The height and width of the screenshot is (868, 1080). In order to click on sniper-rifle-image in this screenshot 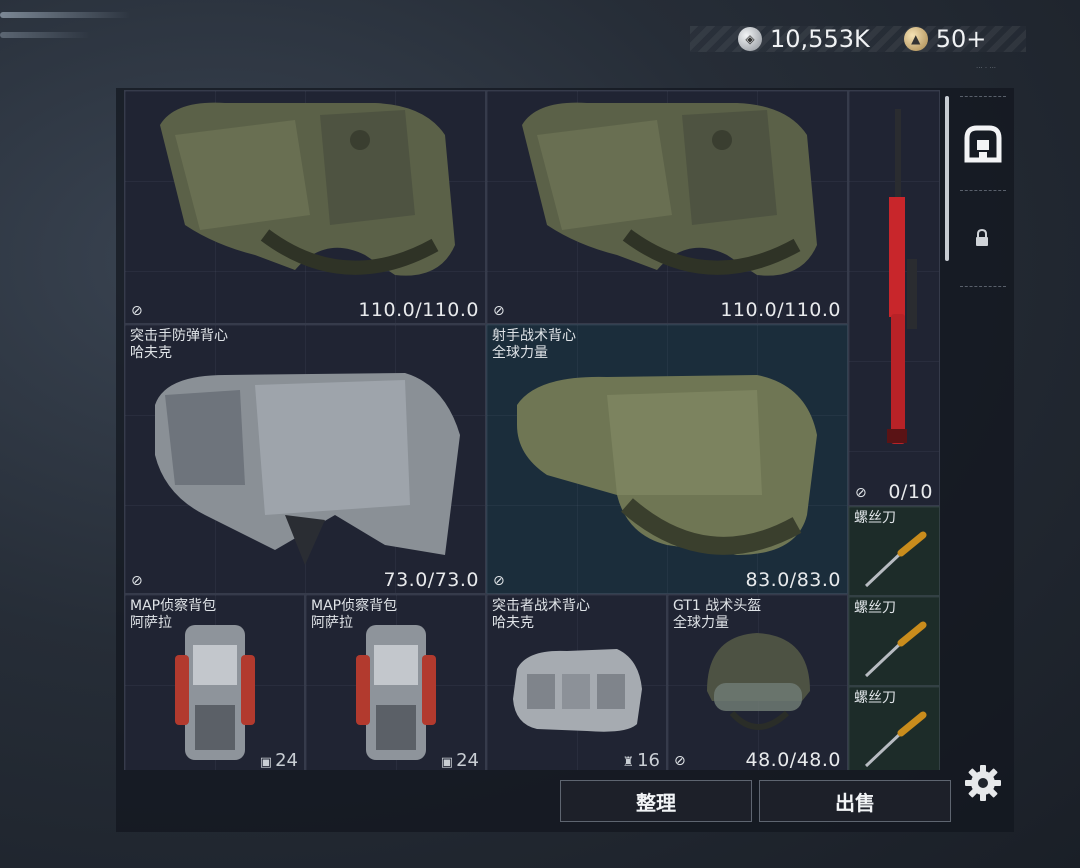, I will do `click(902, 276)`.